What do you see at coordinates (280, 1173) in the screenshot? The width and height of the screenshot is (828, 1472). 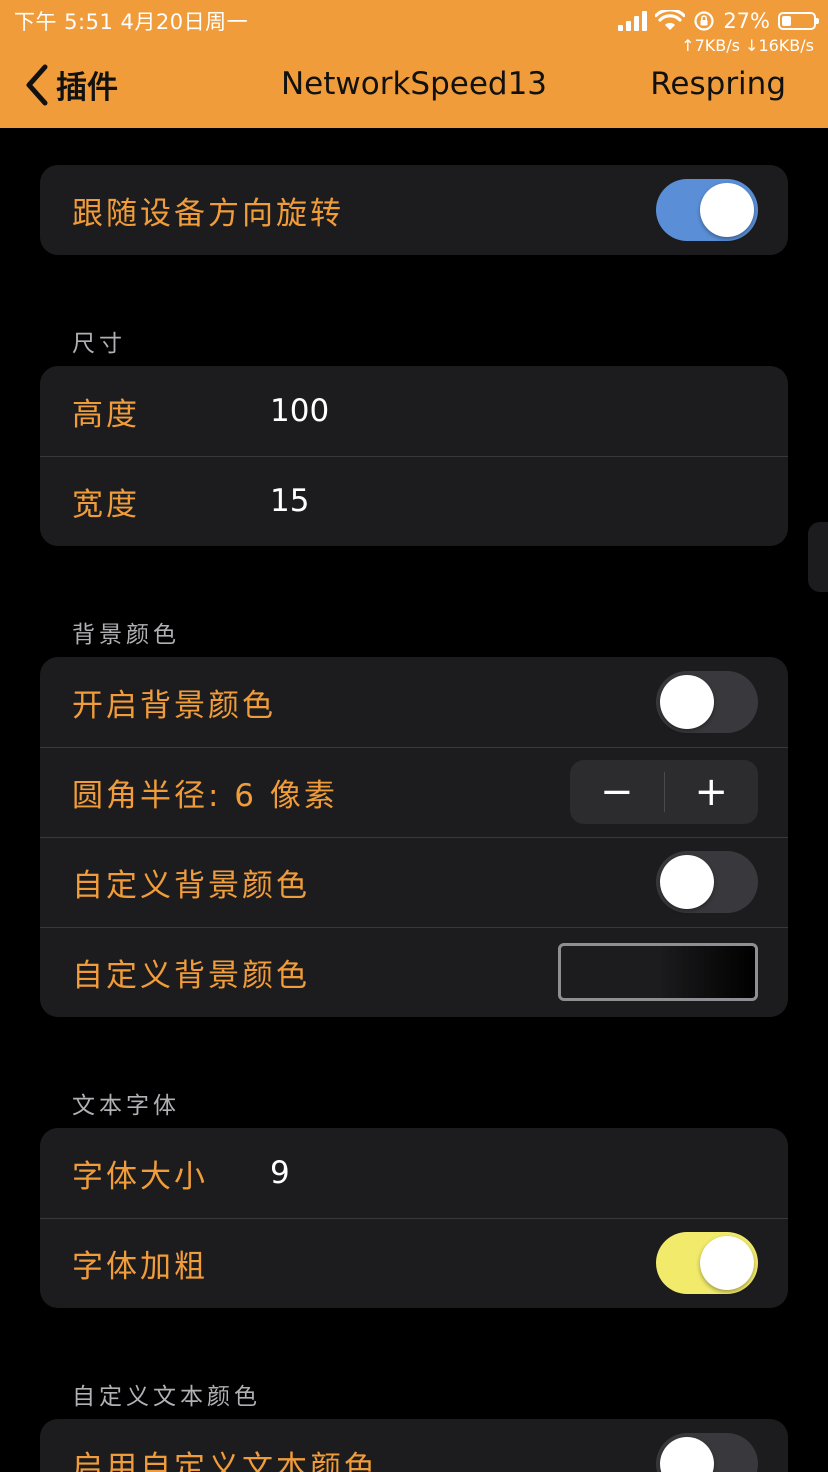 I see `font-size-value: 9` at bounding box center [280, 1173].